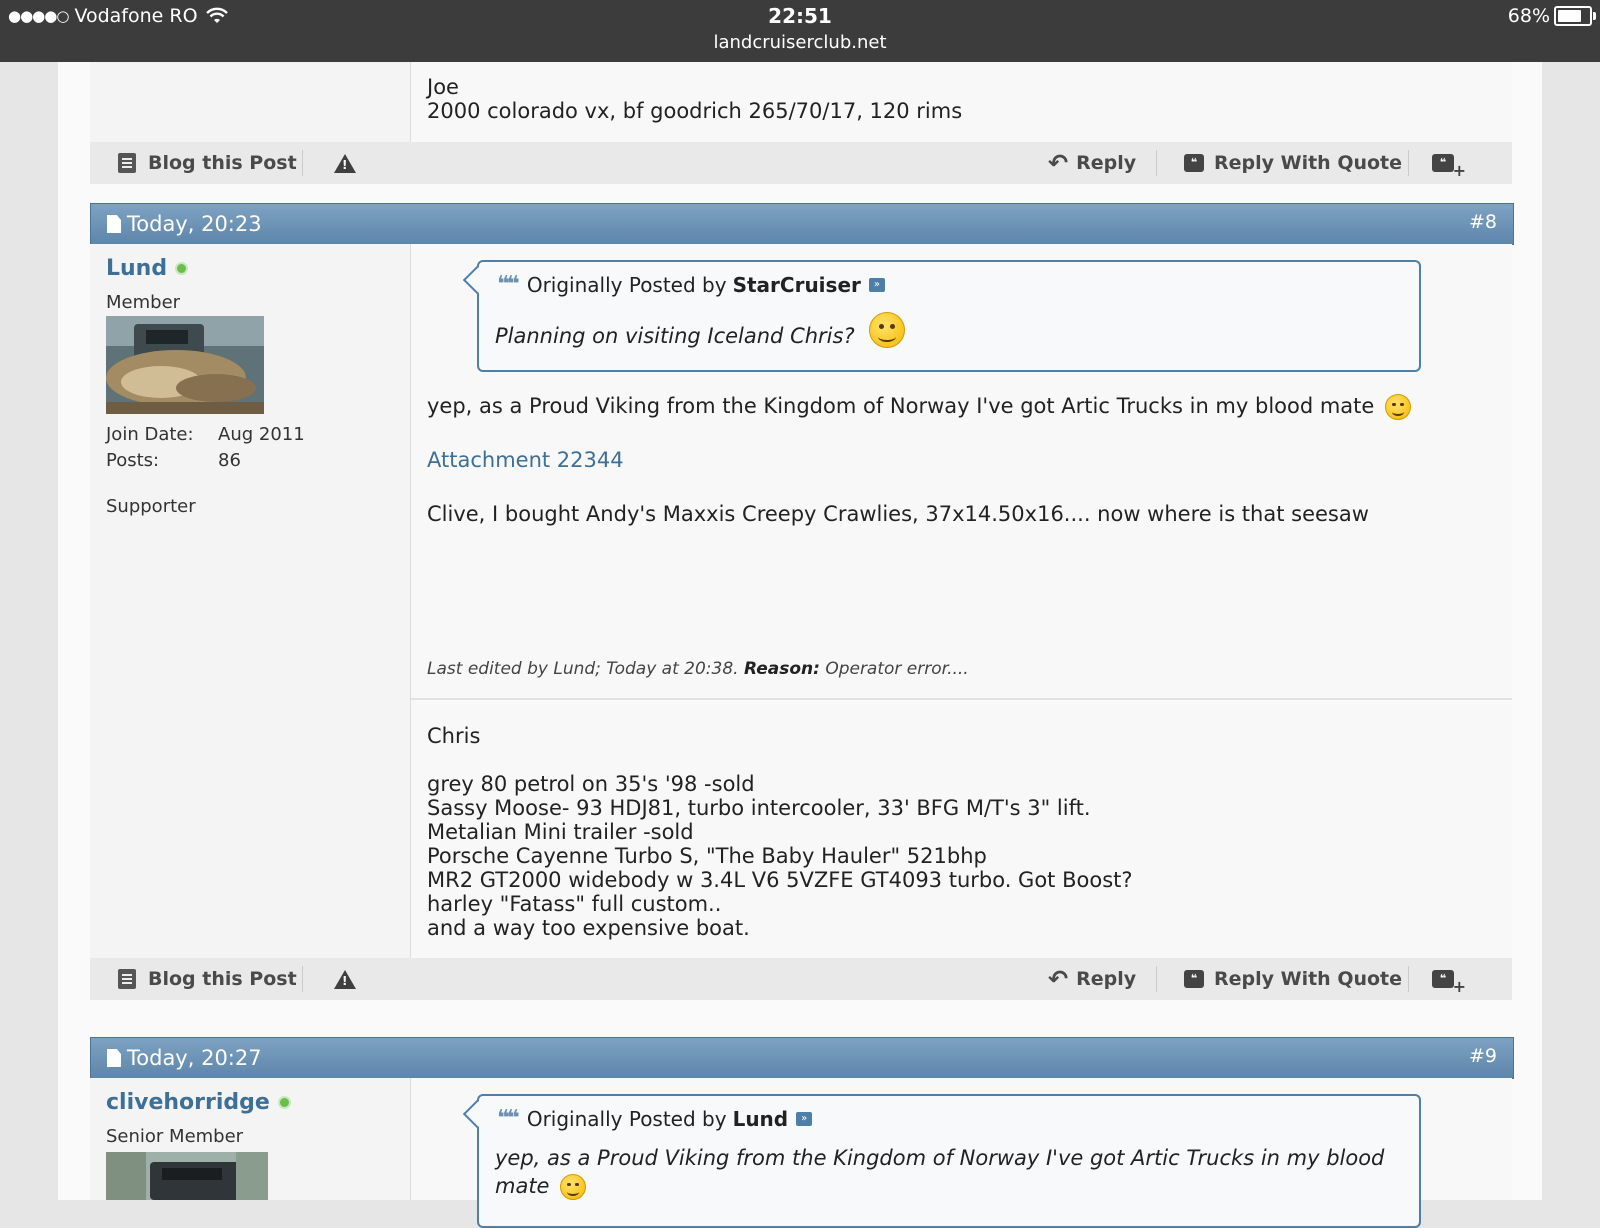  I want to click on edited-prefix: Last edited by Lund; Today at 20:38., so click(583, 669).